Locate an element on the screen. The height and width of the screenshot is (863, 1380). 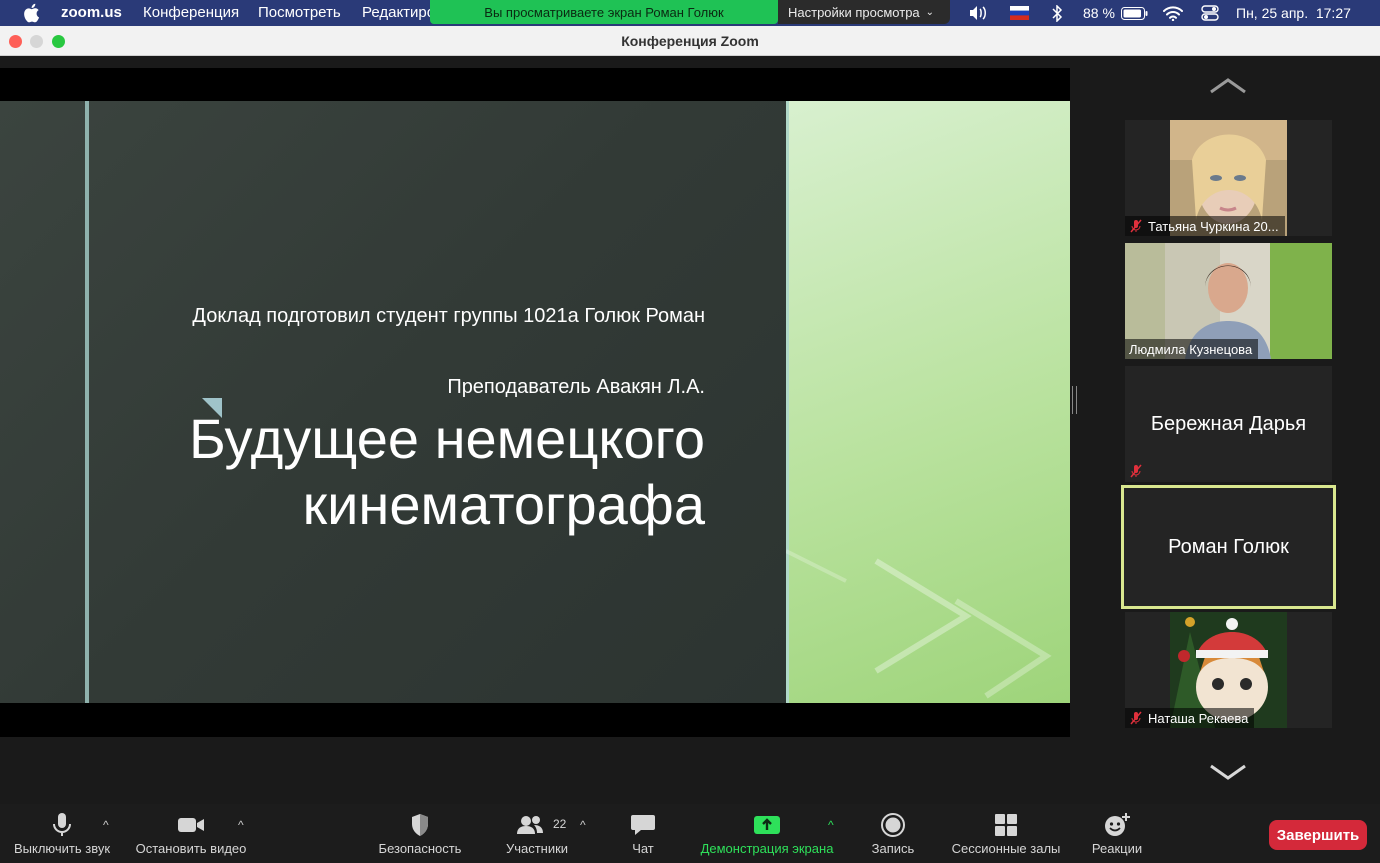
datetime-label: Пн, 25 апр. 17:27 is located at coordinates (1293, 13).